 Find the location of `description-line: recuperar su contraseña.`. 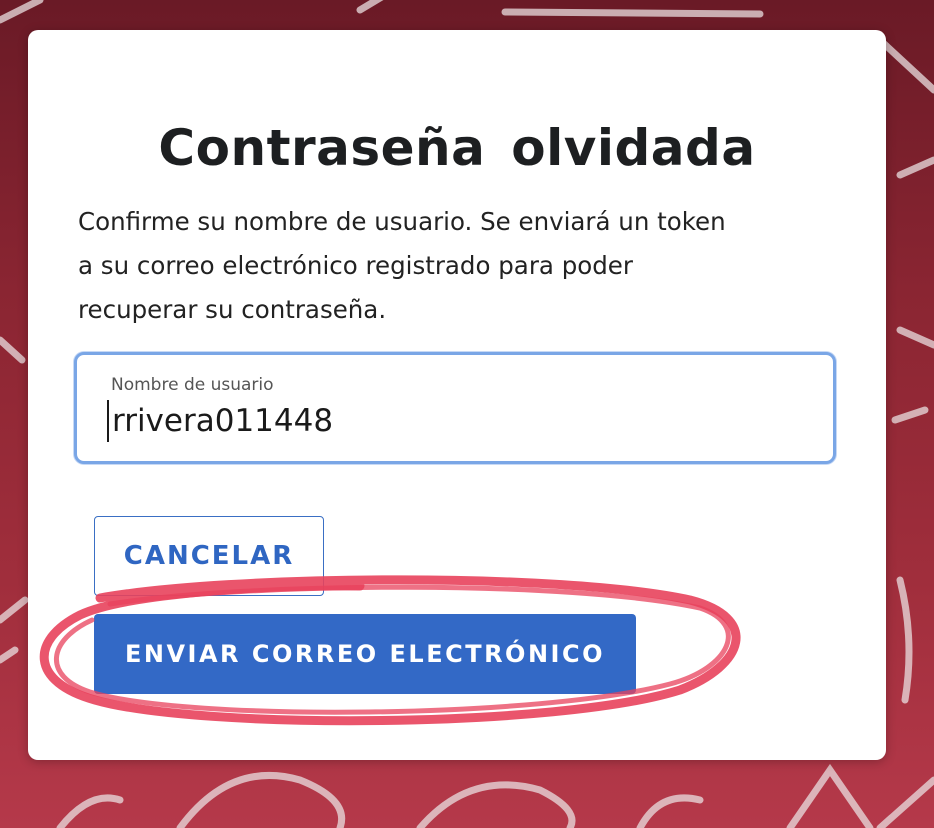

description-line: recuperar su contraseña. is located at coordinates (232, 309).